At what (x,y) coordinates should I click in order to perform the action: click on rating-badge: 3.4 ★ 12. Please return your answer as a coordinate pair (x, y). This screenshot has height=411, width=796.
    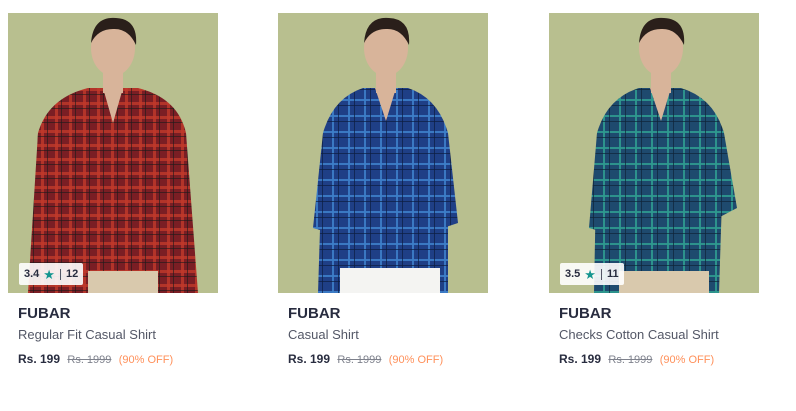
    Looking at the image, I should click on (51, 274).